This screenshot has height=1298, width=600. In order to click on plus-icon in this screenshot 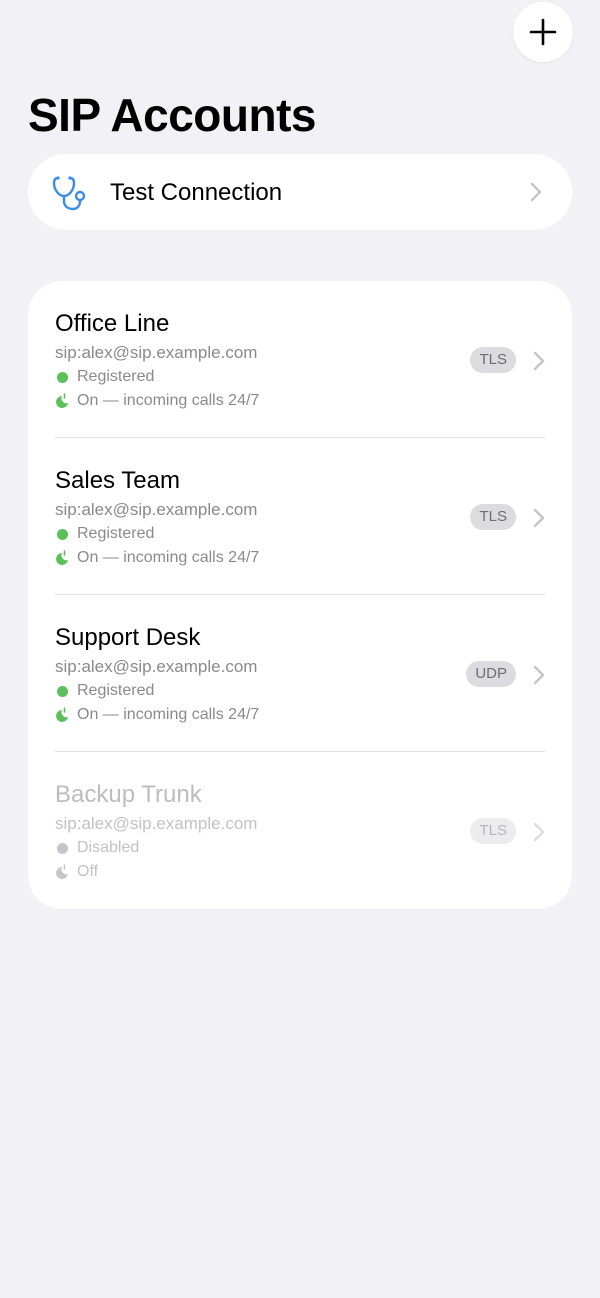, I will do `click(543, 32)`.